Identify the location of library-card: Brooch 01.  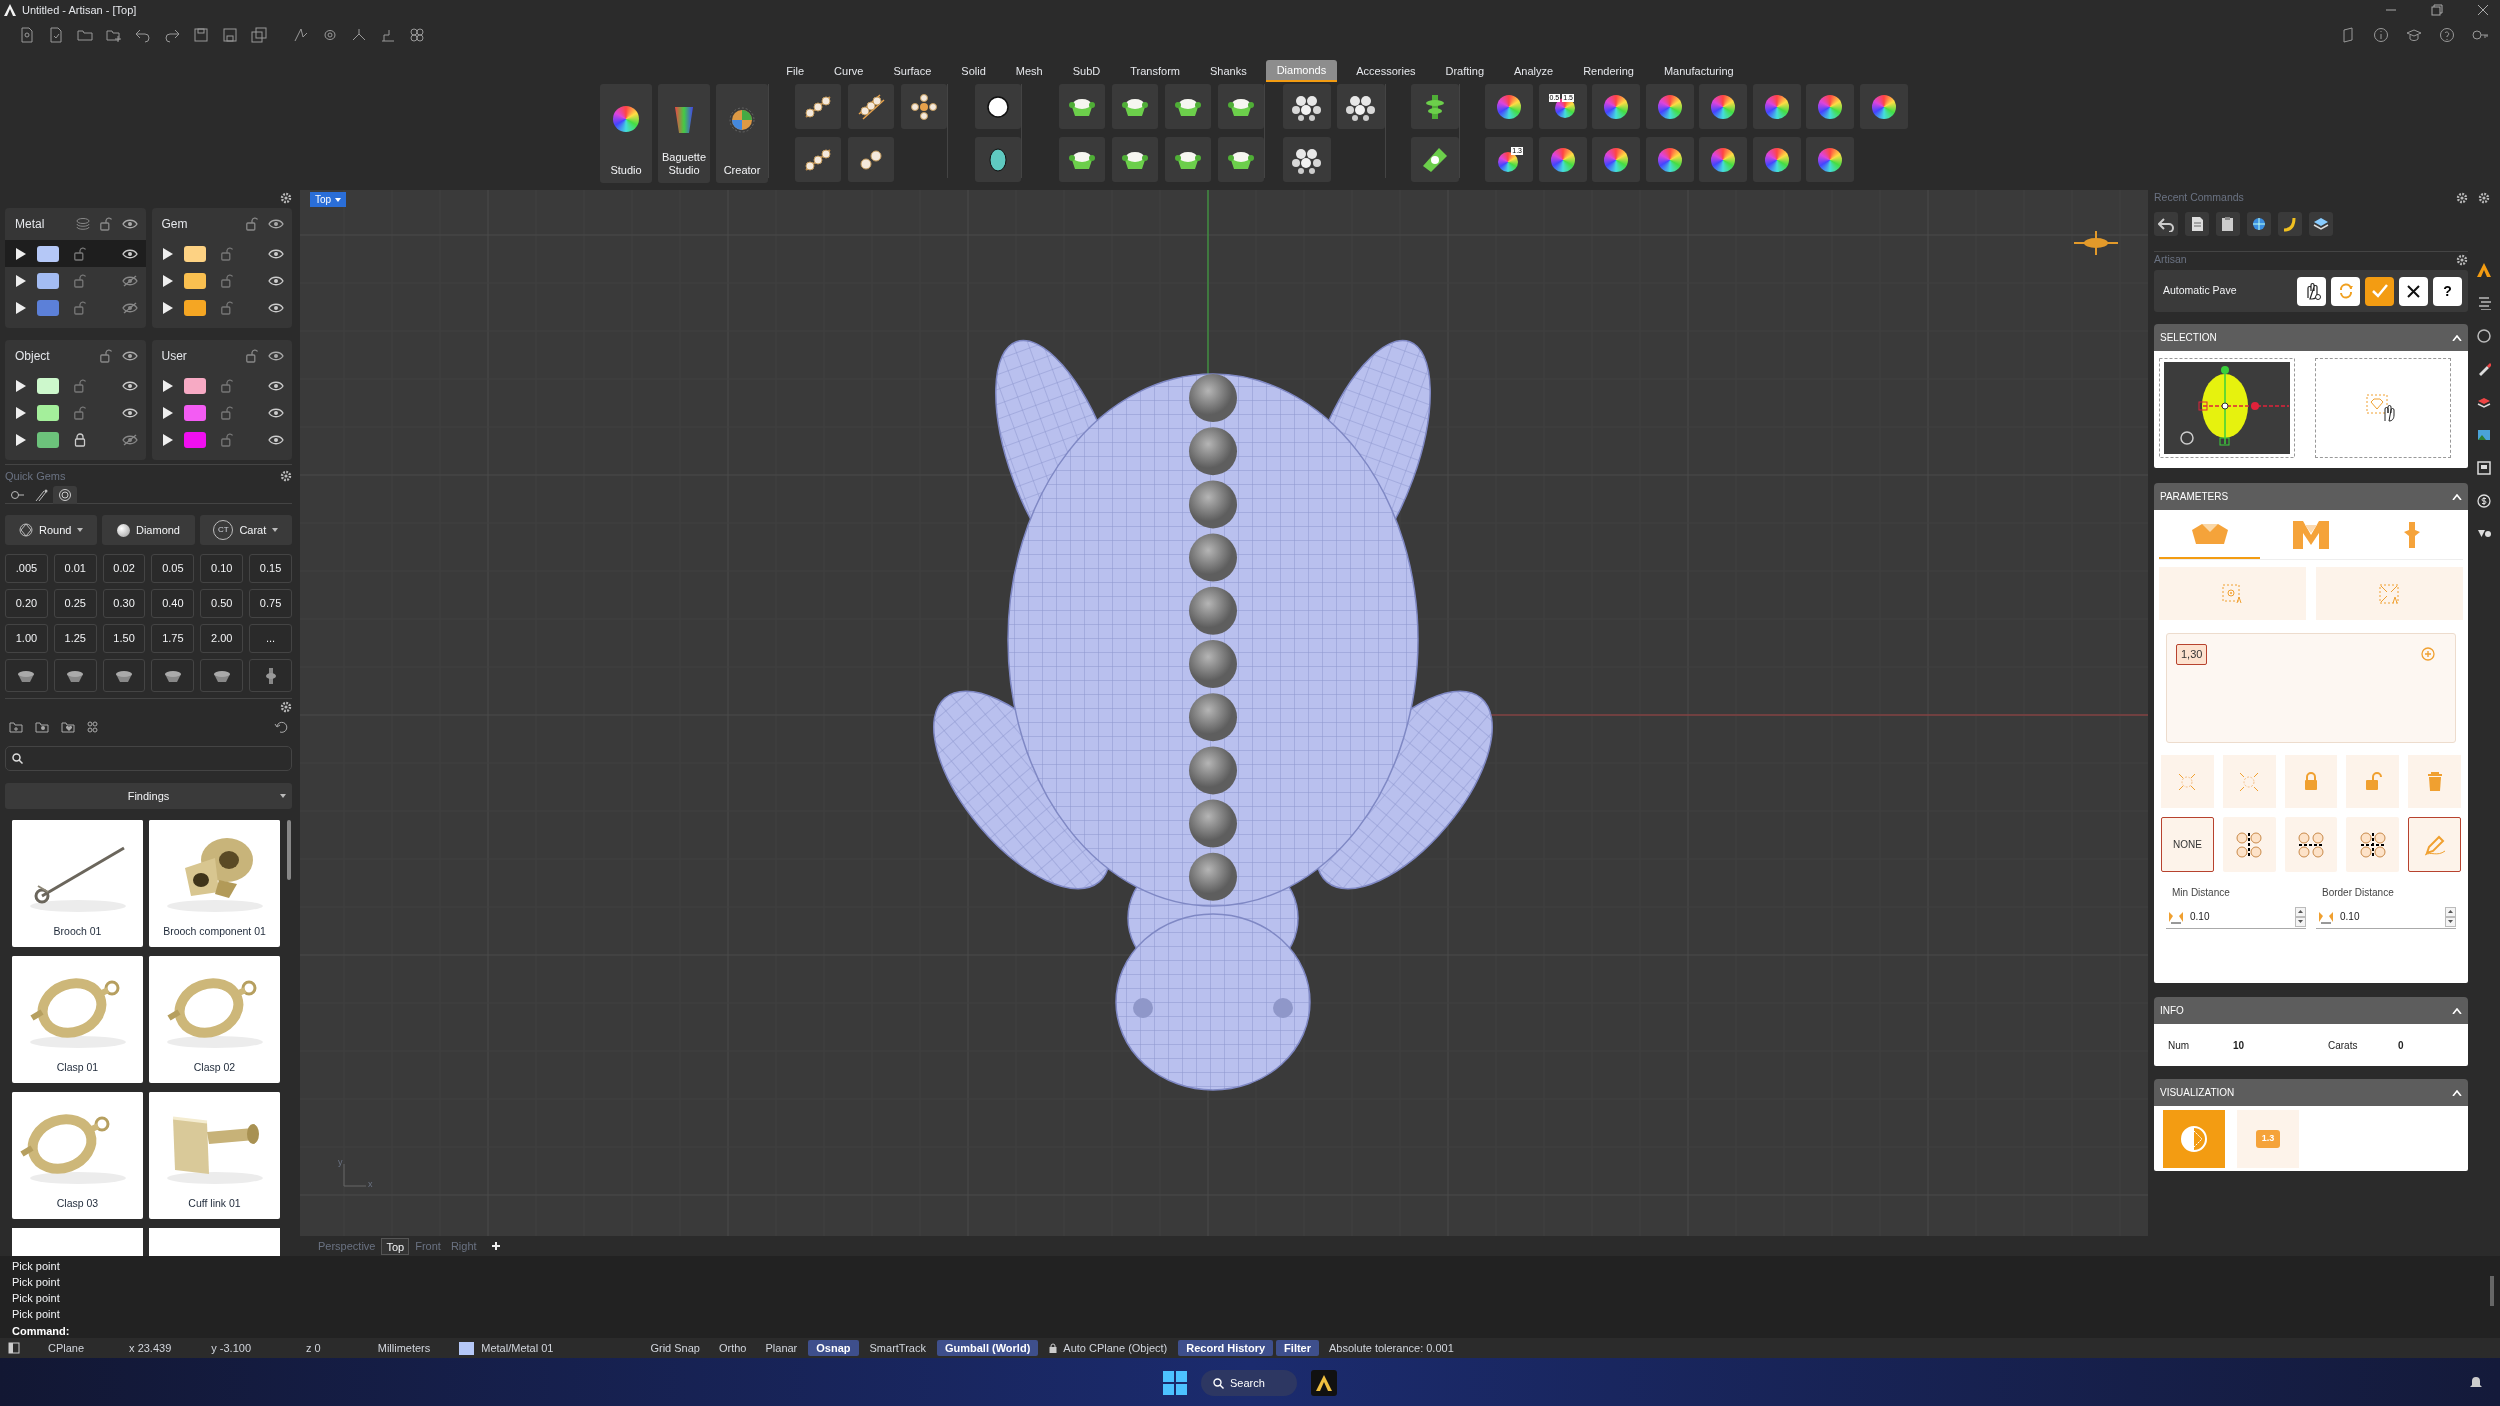
(77, 883).